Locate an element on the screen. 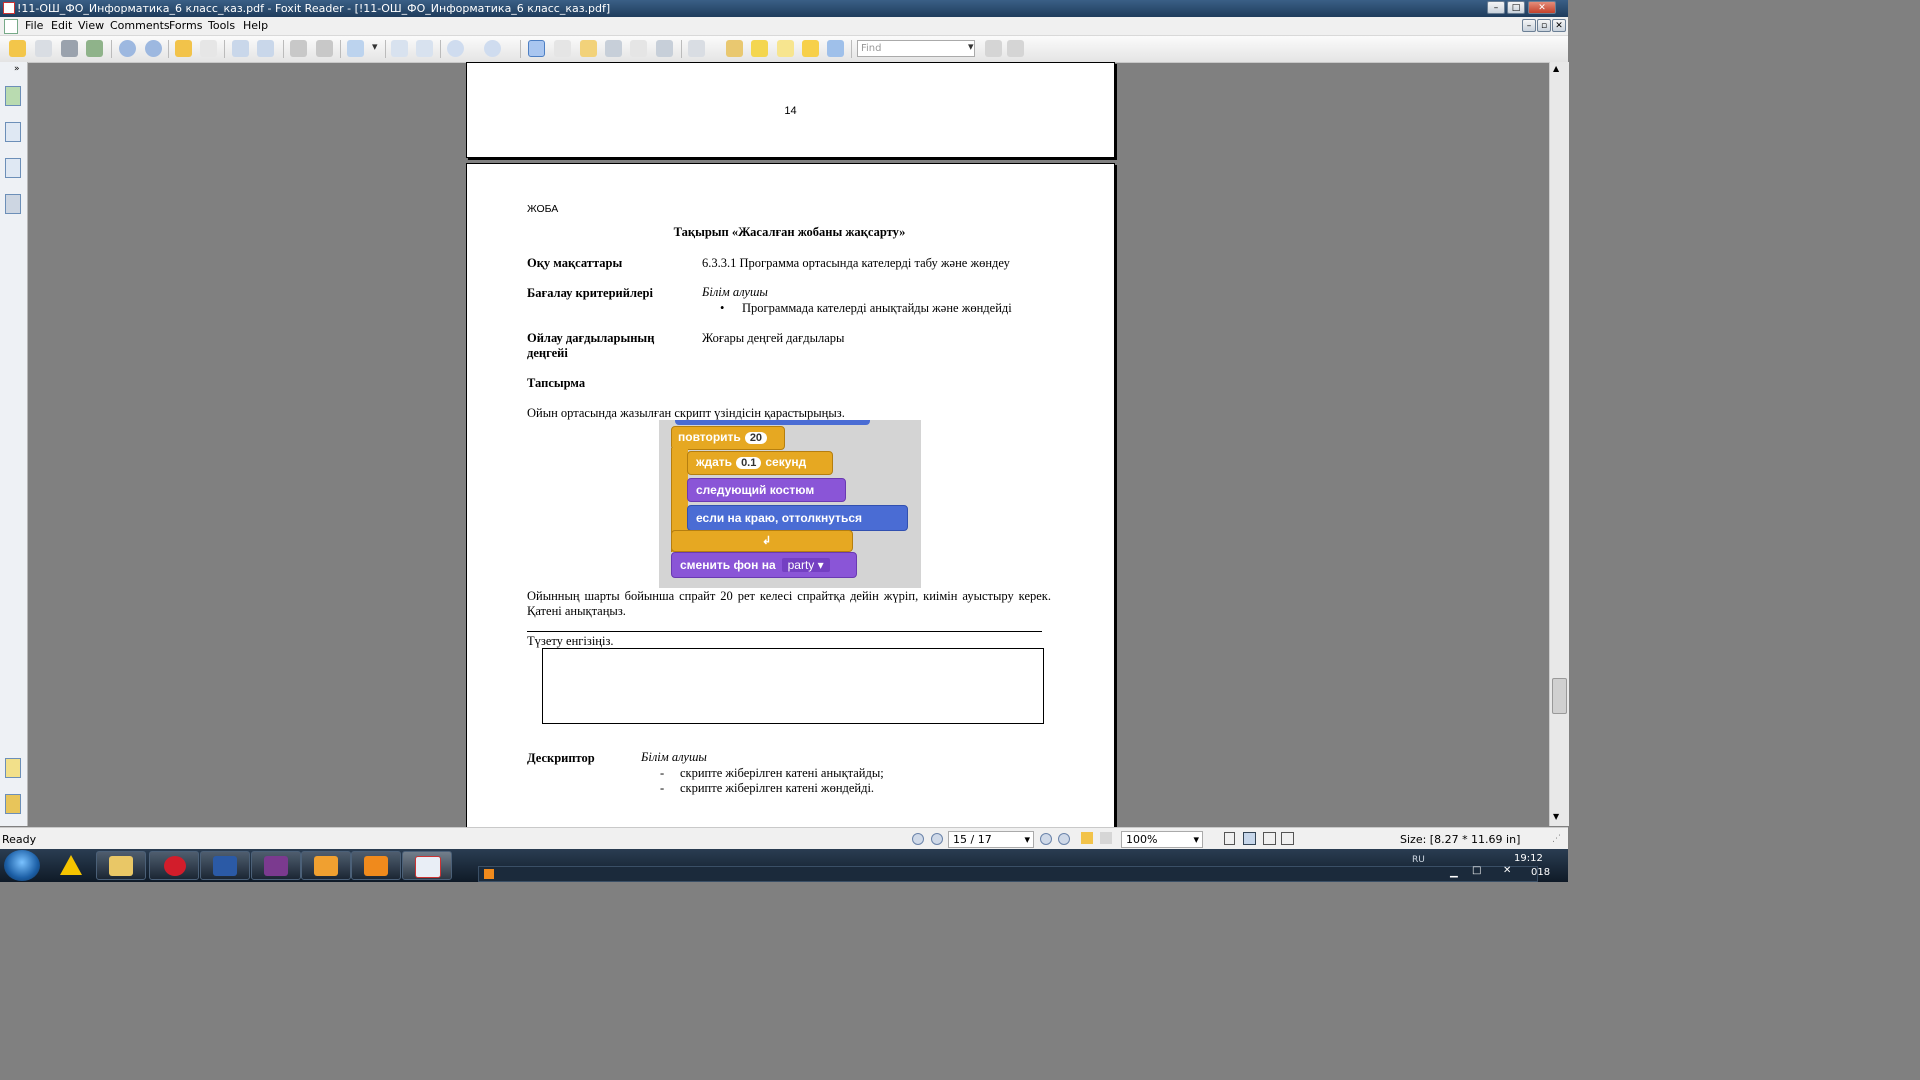 The height and width of the screenshot is (1080, 1920). find-input: Find is located at coordinates (916, 48).